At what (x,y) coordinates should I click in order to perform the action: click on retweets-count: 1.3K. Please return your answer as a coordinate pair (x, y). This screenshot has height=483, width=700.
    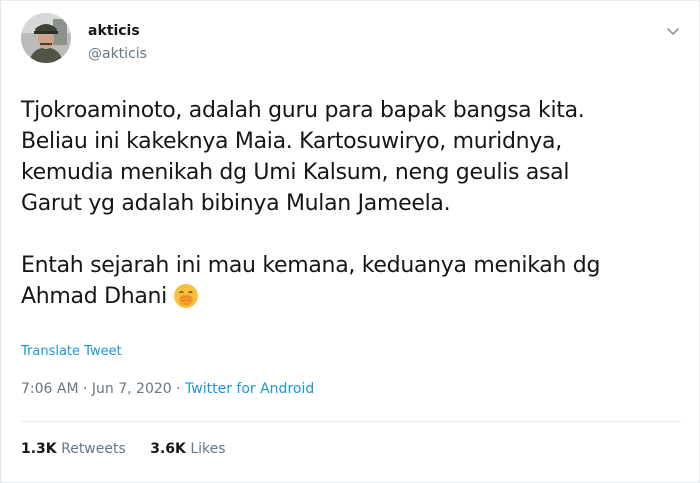
    Looking at the image, I should click on (39, 449).